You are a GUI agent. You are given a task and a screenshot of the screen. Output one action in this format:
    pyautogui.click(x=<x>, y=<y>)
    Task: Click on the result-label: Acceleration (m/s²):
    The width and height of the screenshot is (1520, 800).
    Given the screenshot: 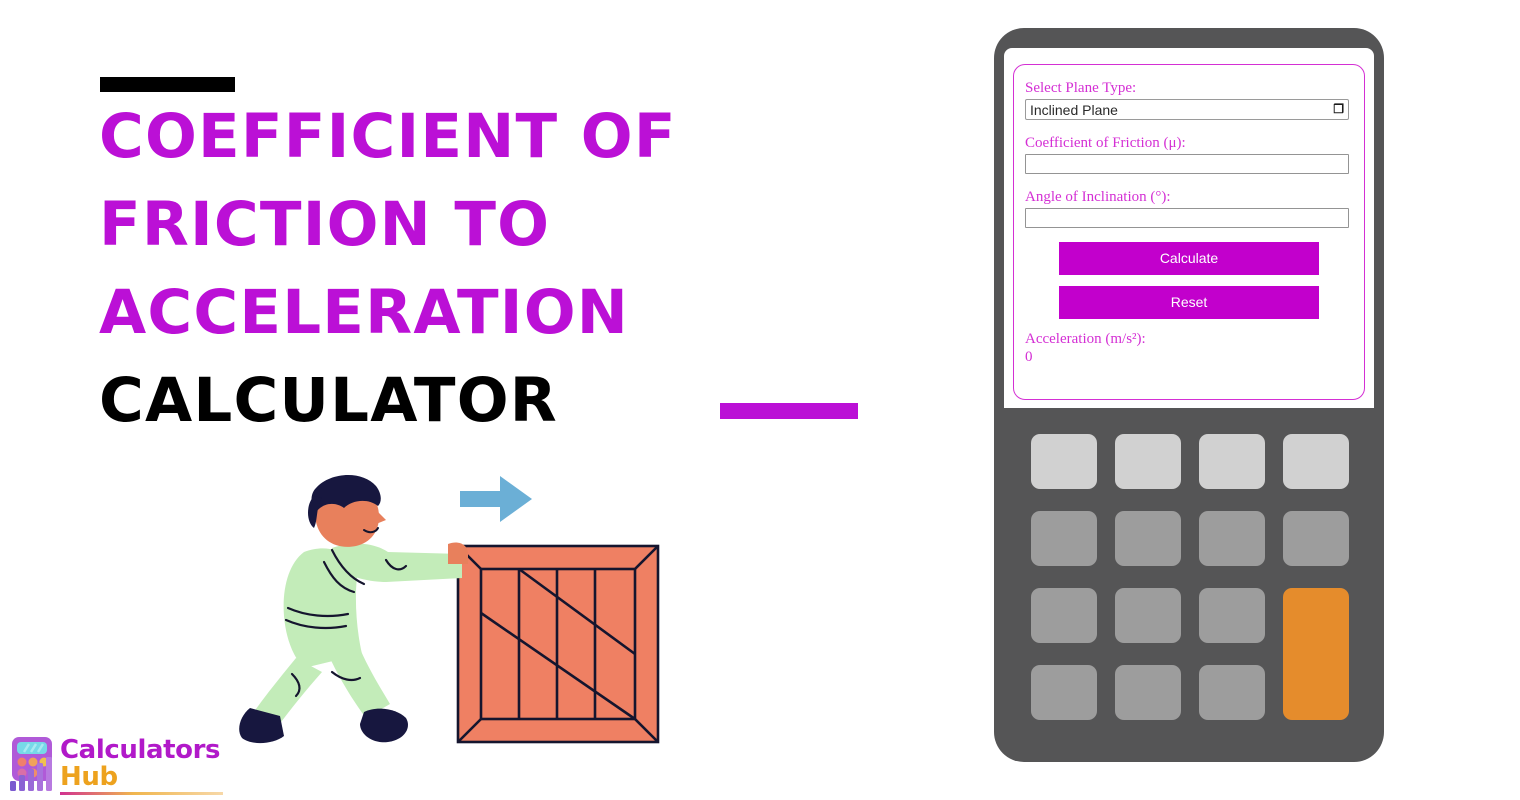 What is the action you would take?
    pyautogui.click(x=1085, y=339)
    